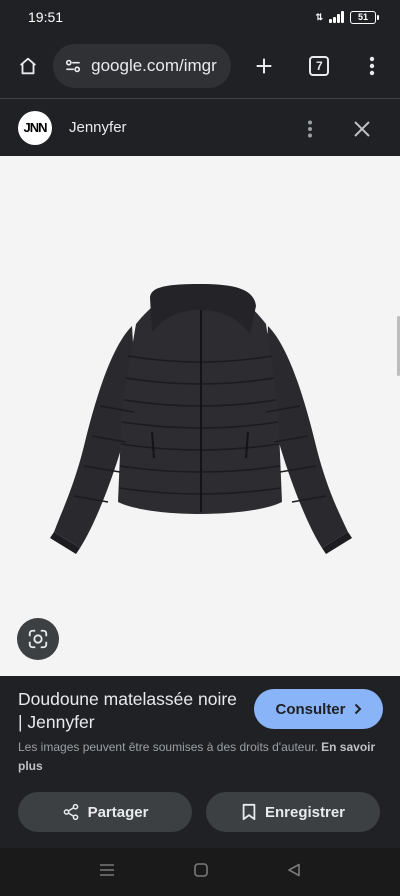  I want to click on system-navigation-bar, so click(200, 872).